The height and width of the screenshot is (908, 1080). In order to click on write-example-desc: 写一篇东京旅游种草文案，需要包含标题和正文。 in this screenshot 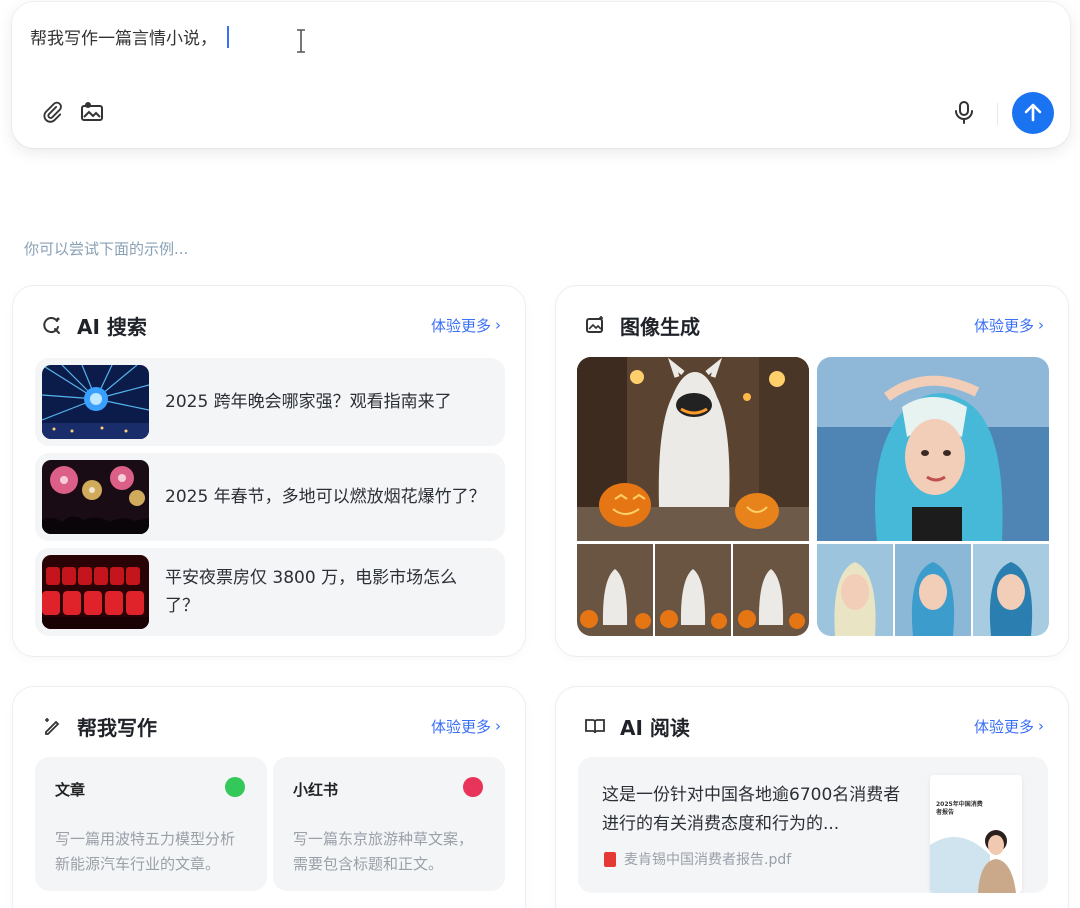, I will do `click(383, 851)`.